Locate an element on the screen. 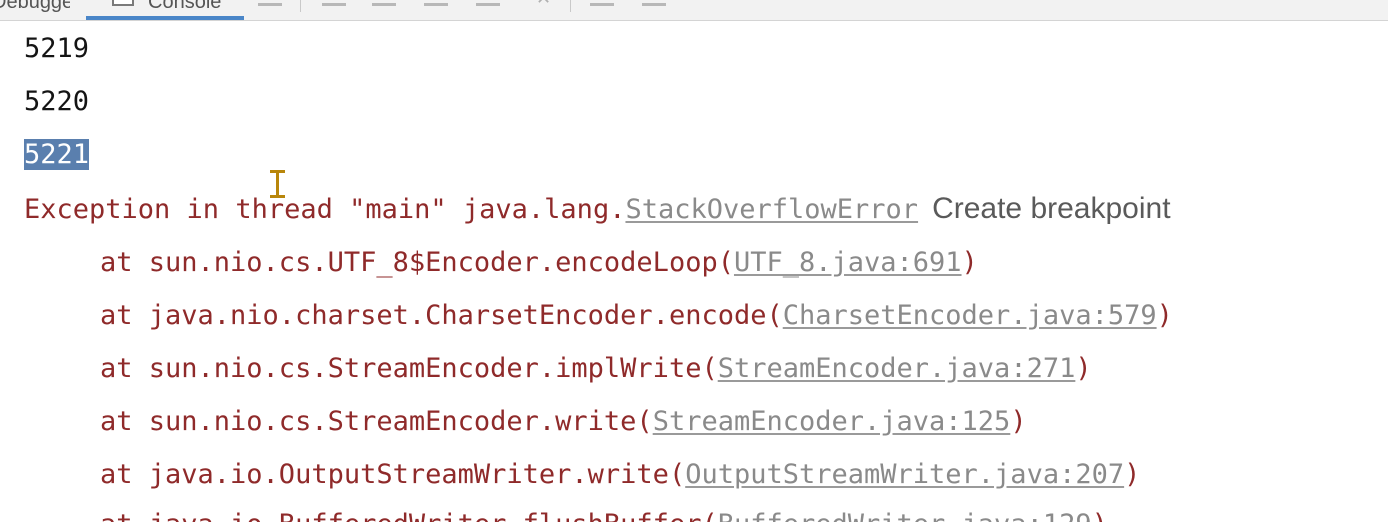  step-into-icon is located at coordinates (384, 3).